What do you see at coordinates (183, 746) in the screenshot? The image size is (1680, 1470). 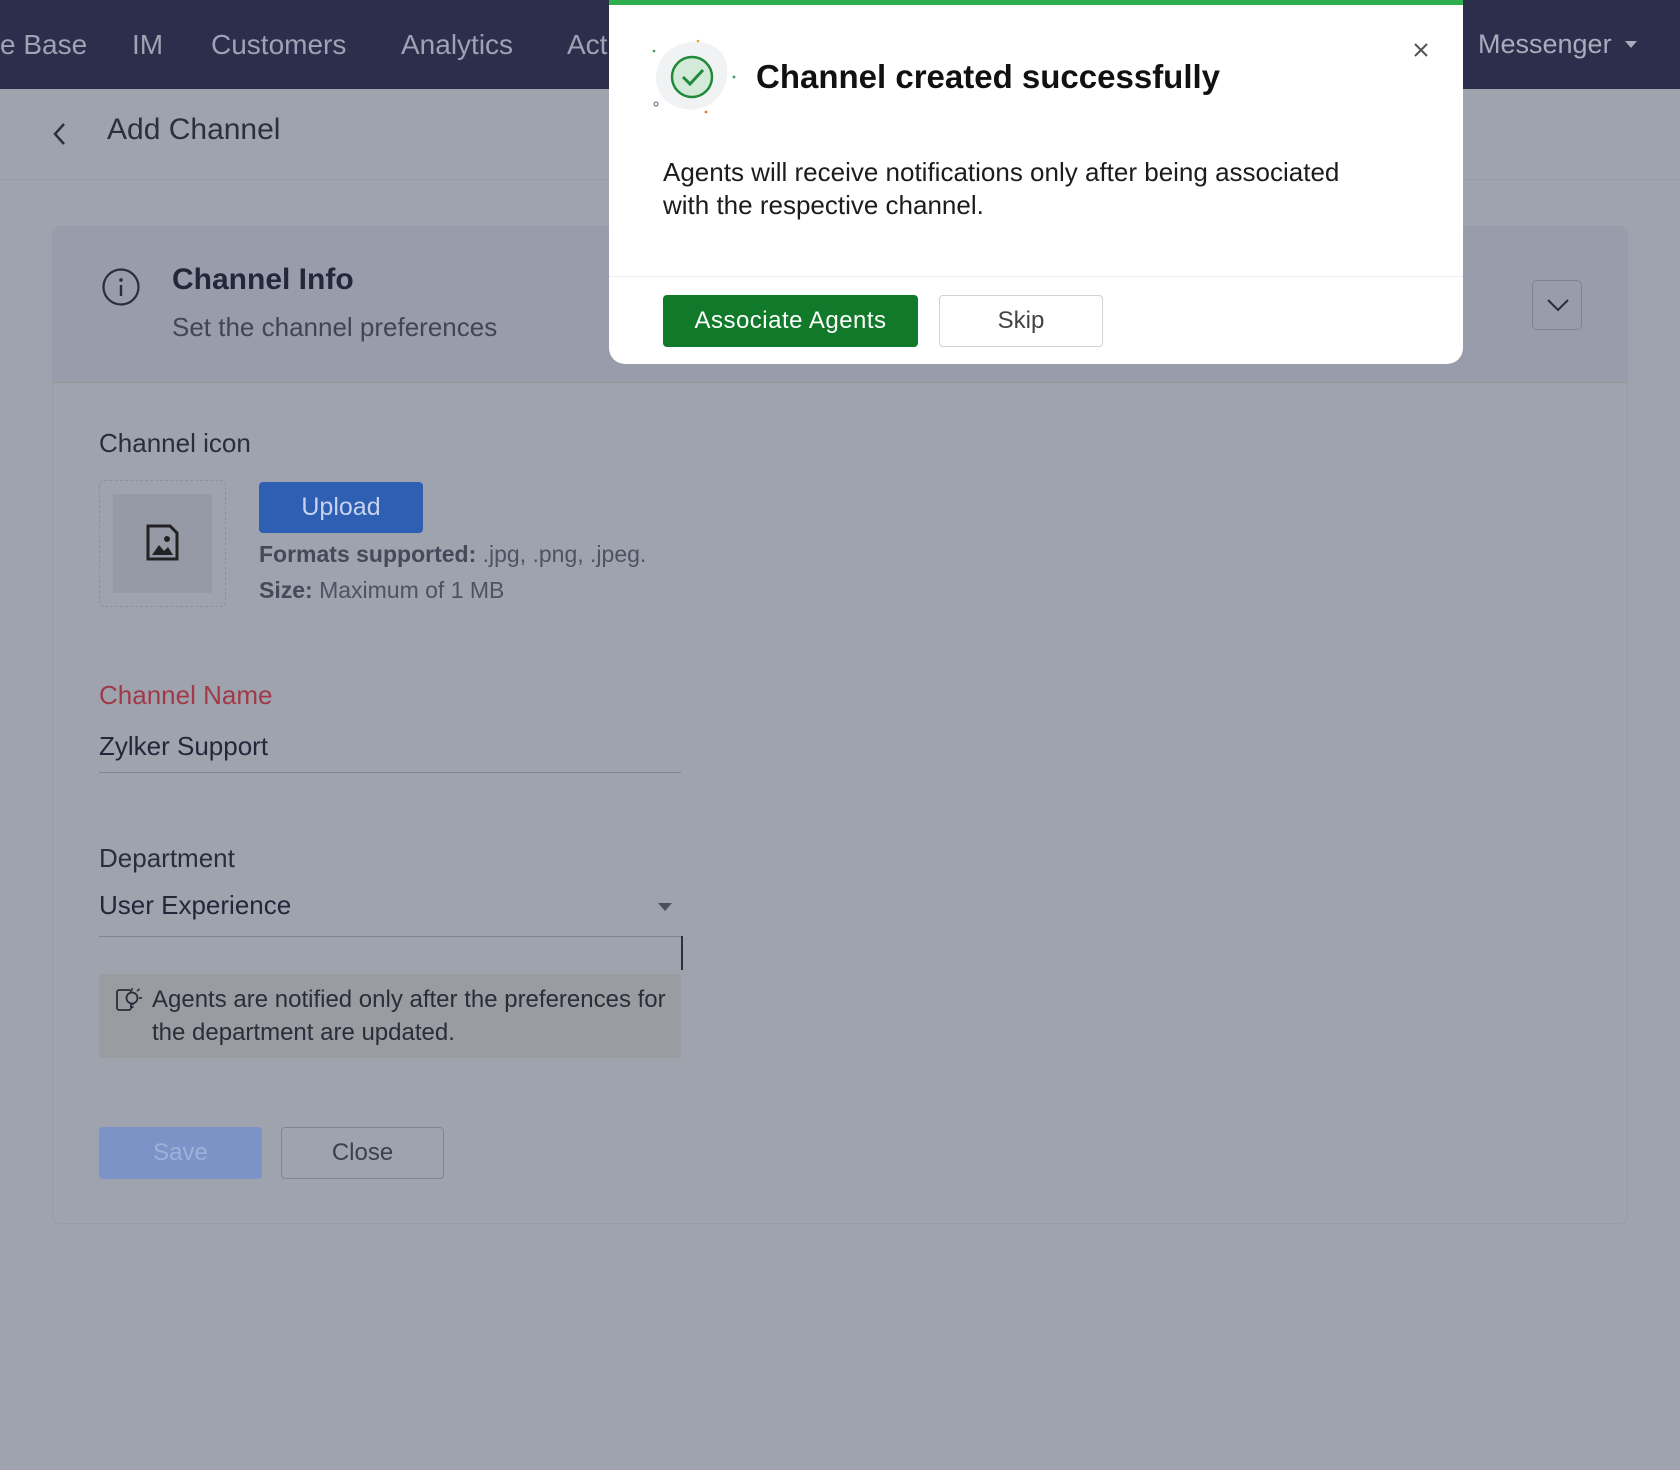 I see `channel-name-input: Zylker Support` at bounding box center [183, 746].